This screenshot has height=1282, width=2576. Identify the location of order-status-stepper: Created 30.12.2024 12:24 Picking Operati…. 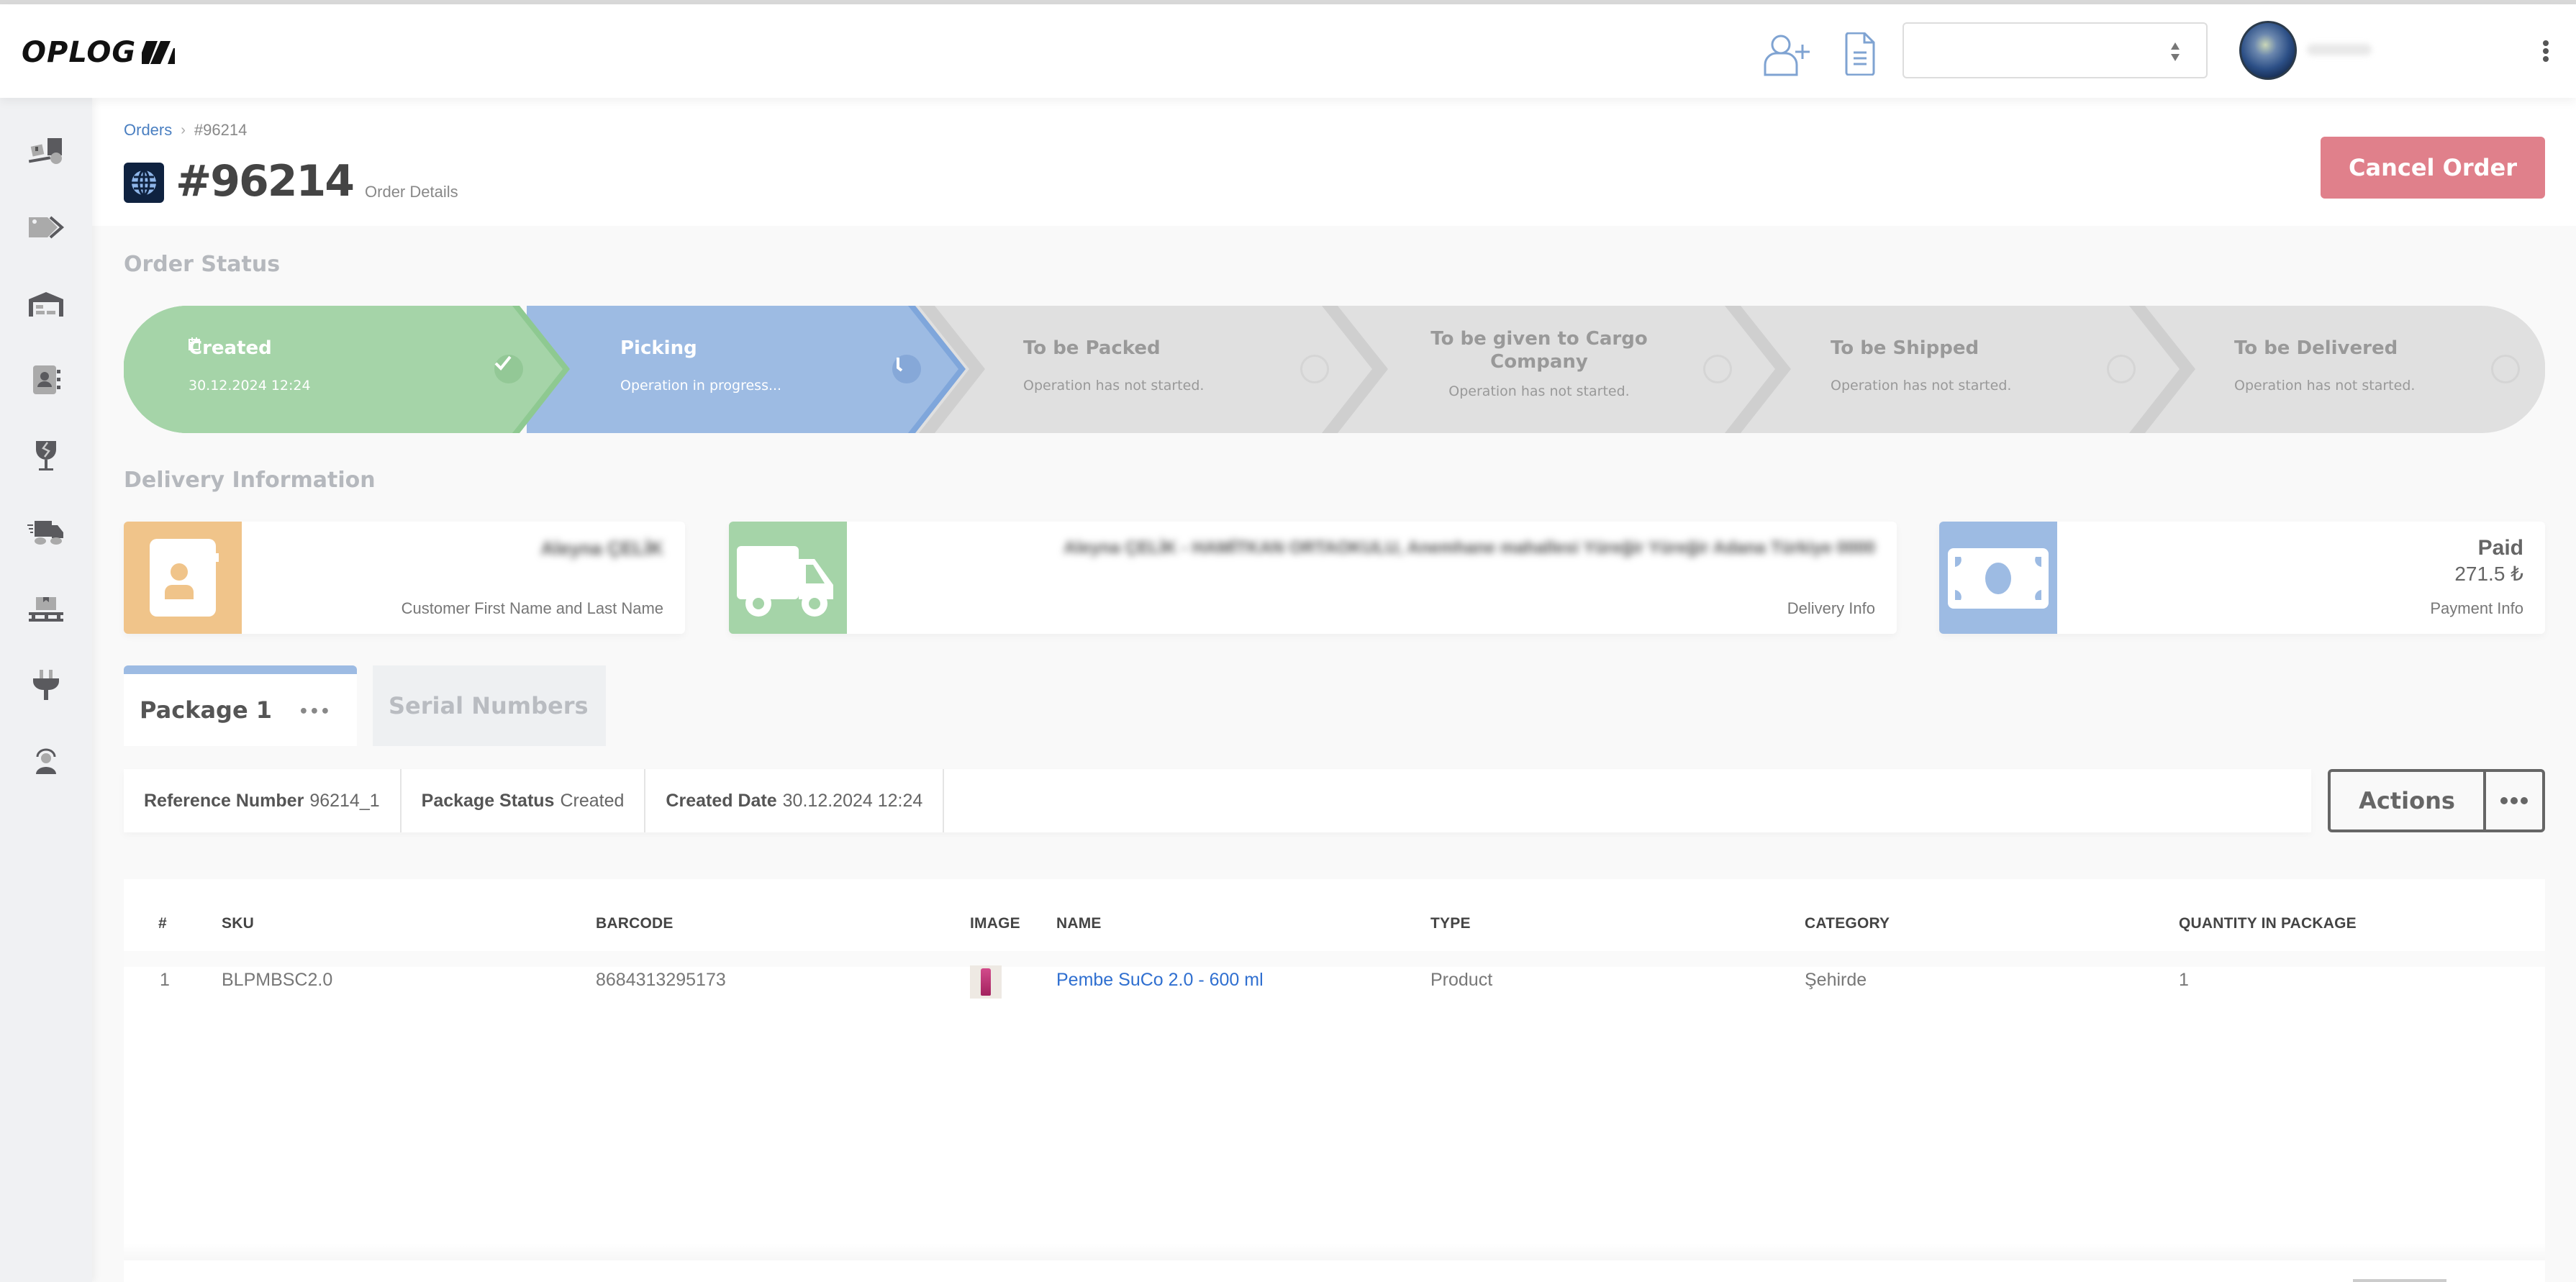
(1334, 369).